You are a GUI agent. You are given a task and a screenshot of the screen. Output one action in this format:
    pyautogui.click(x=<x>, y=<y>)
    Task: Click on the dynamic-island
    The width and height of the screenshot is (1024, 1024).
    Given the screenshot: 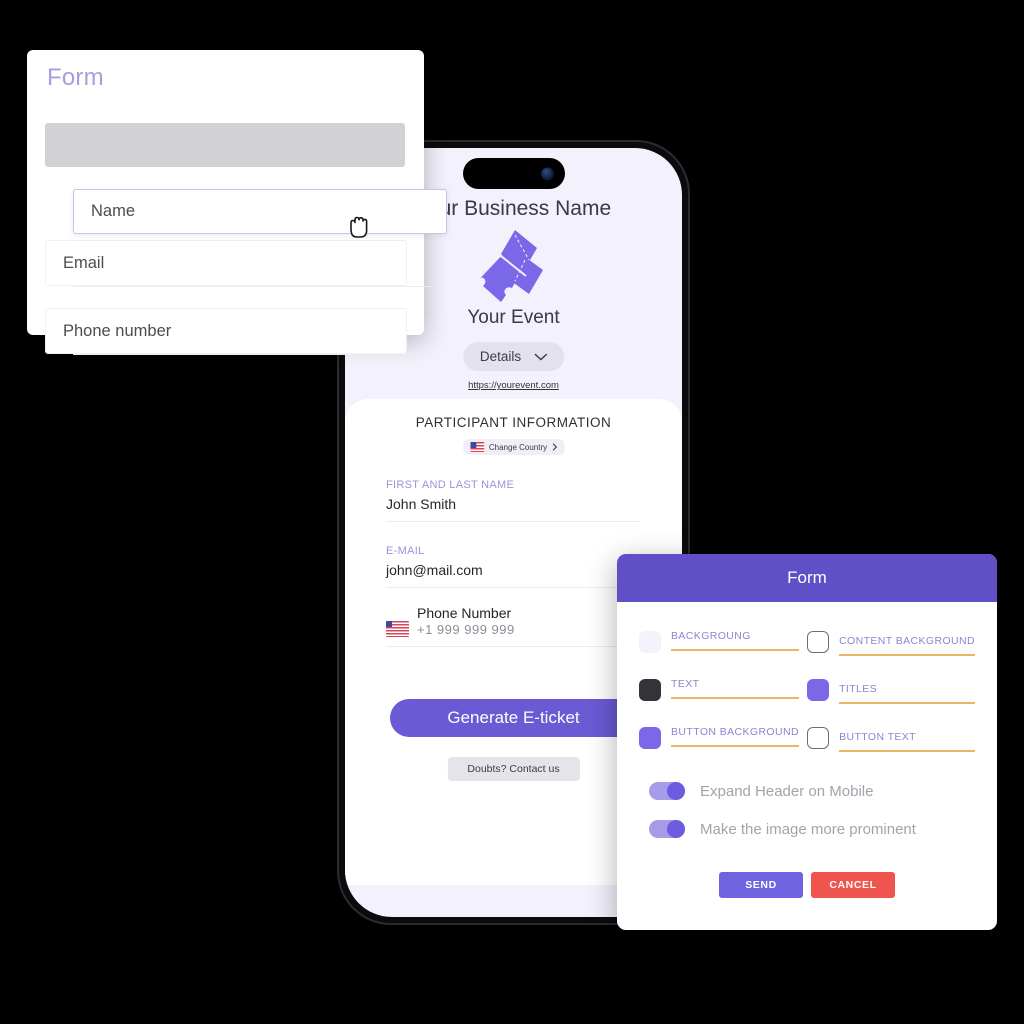 What is the action you would take?
    pyautogui.click(x=513, y=173)
    